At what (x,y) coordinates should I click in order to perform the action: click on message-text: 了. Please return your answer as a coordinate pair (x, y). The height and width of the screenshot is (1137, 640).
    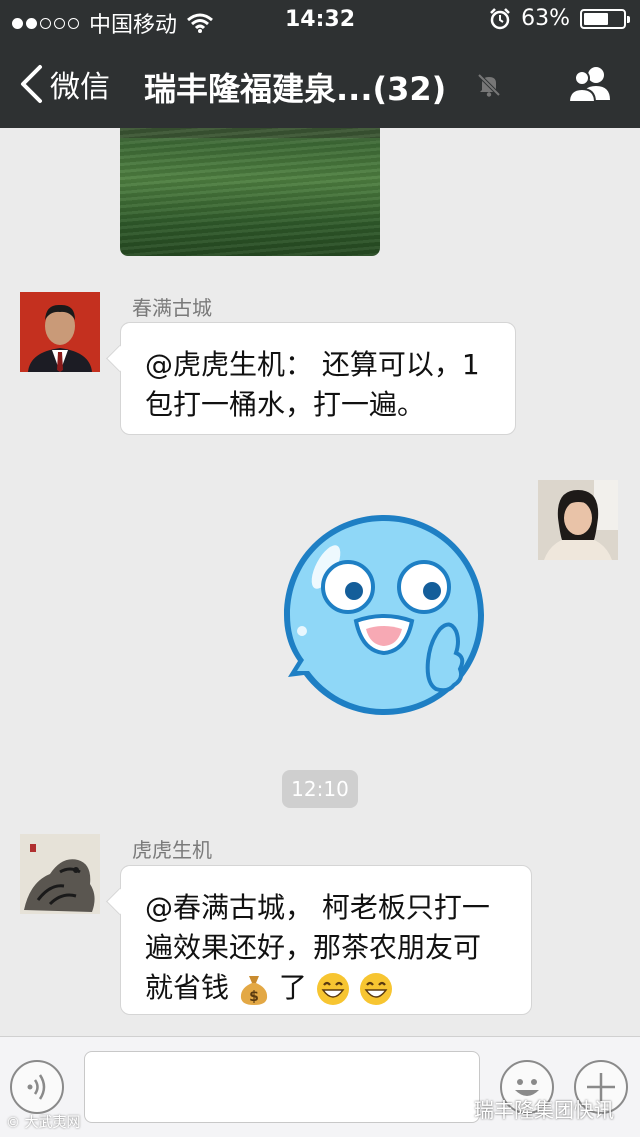
    Looking at the image, I should click on (292, 987).